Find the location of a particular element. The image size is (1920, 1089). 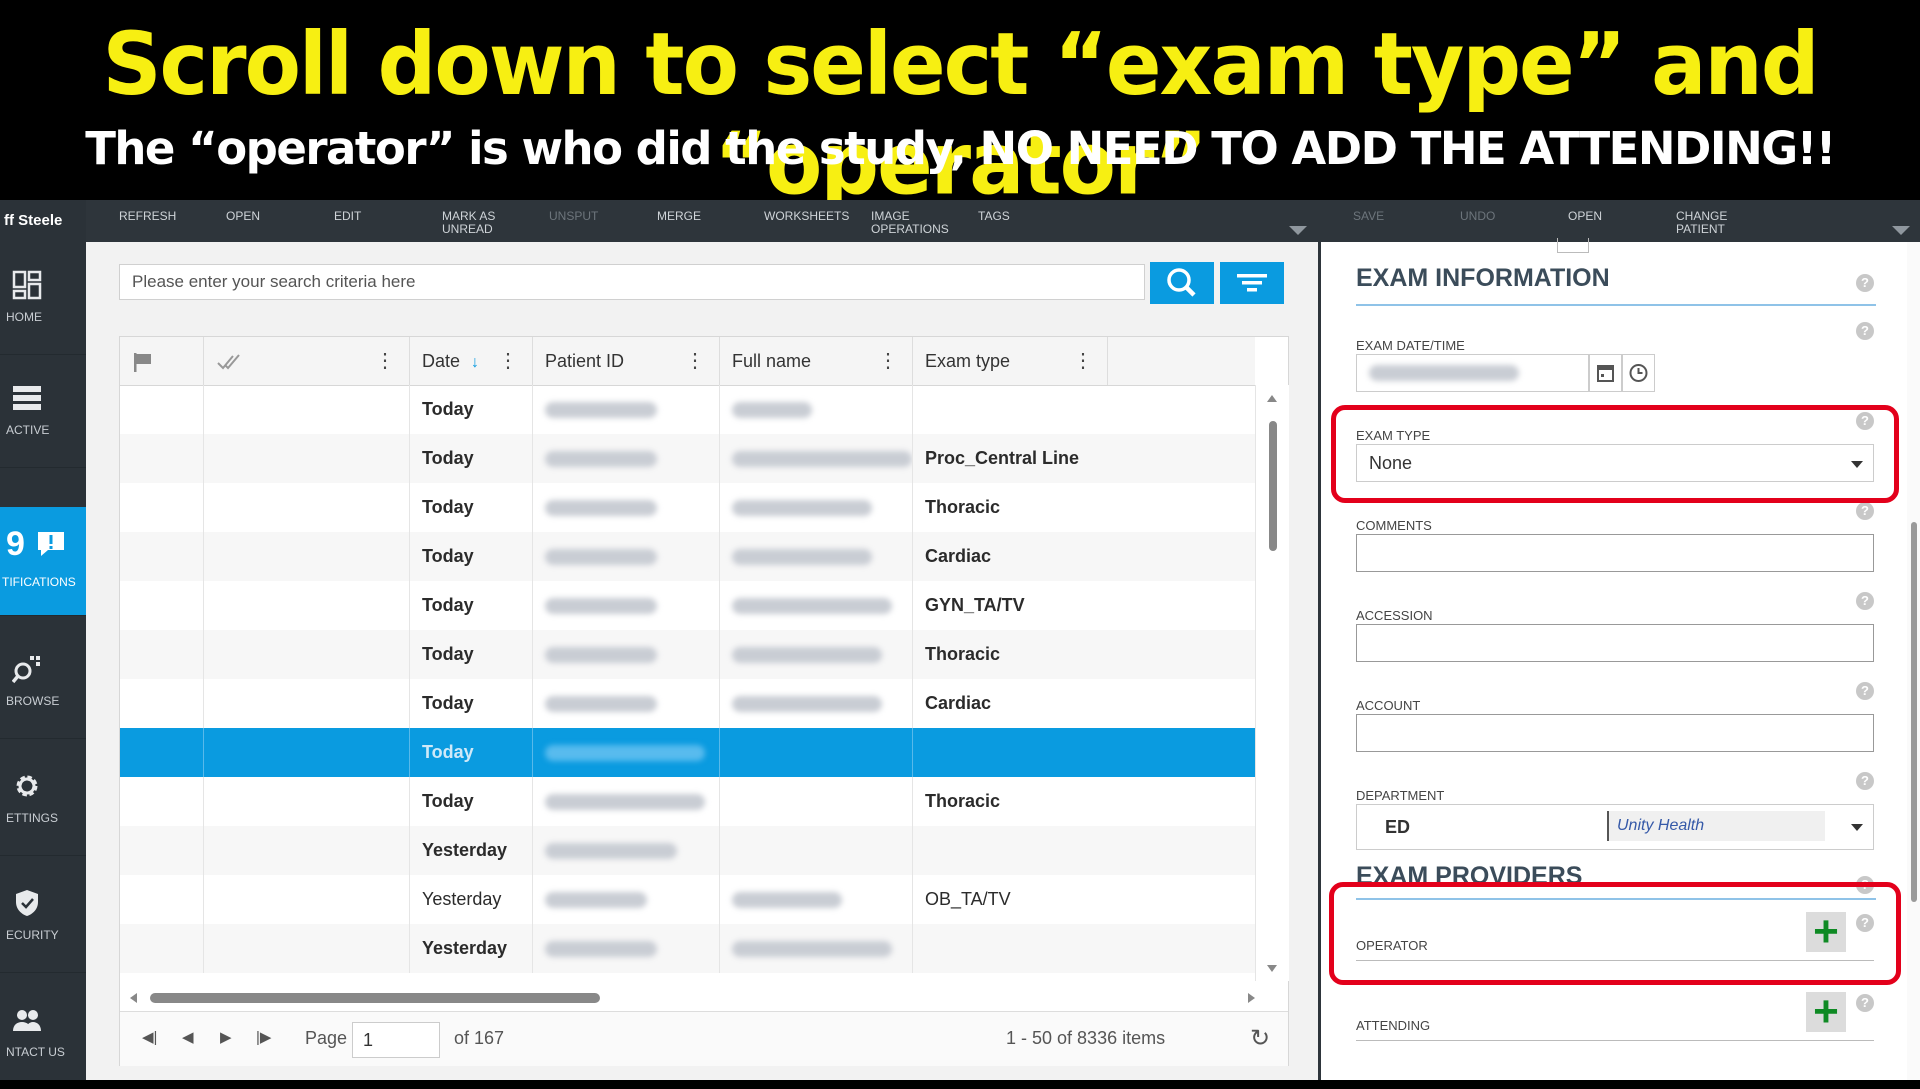

sidebar-item-active: ACTIVE is located at coordinates (43, 411).